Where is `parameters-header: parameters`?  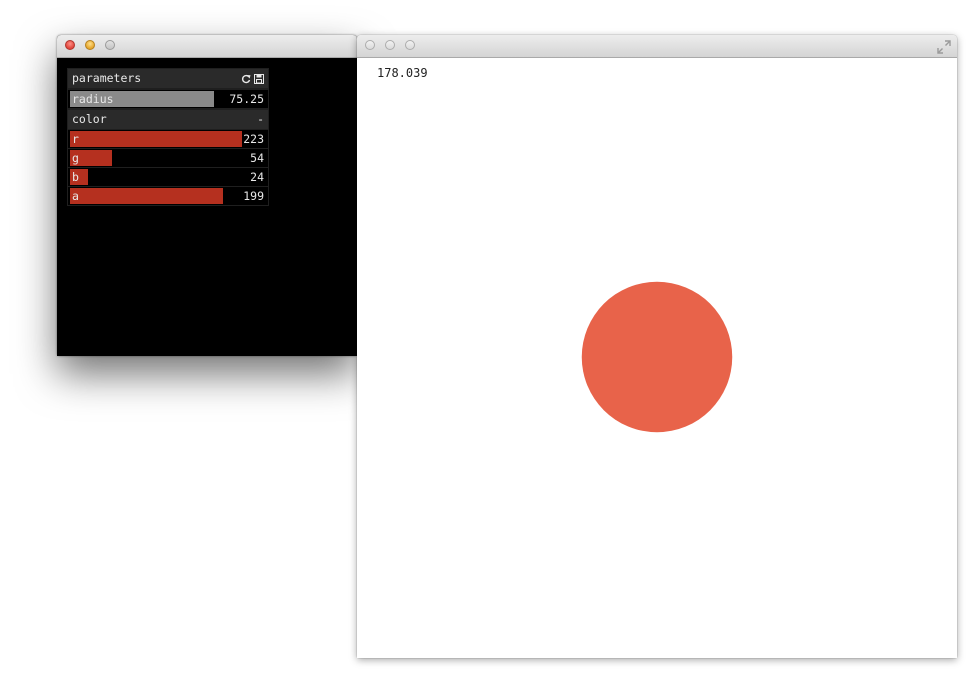
parameters-header: parameters is located at coordinates (168, 78).